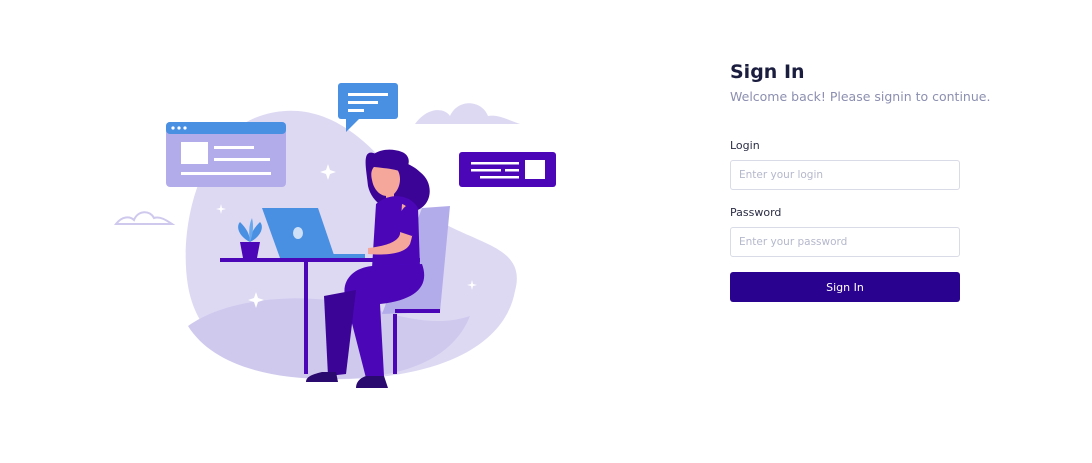  I want to click on page-title: Sign In, so click(767, 72).